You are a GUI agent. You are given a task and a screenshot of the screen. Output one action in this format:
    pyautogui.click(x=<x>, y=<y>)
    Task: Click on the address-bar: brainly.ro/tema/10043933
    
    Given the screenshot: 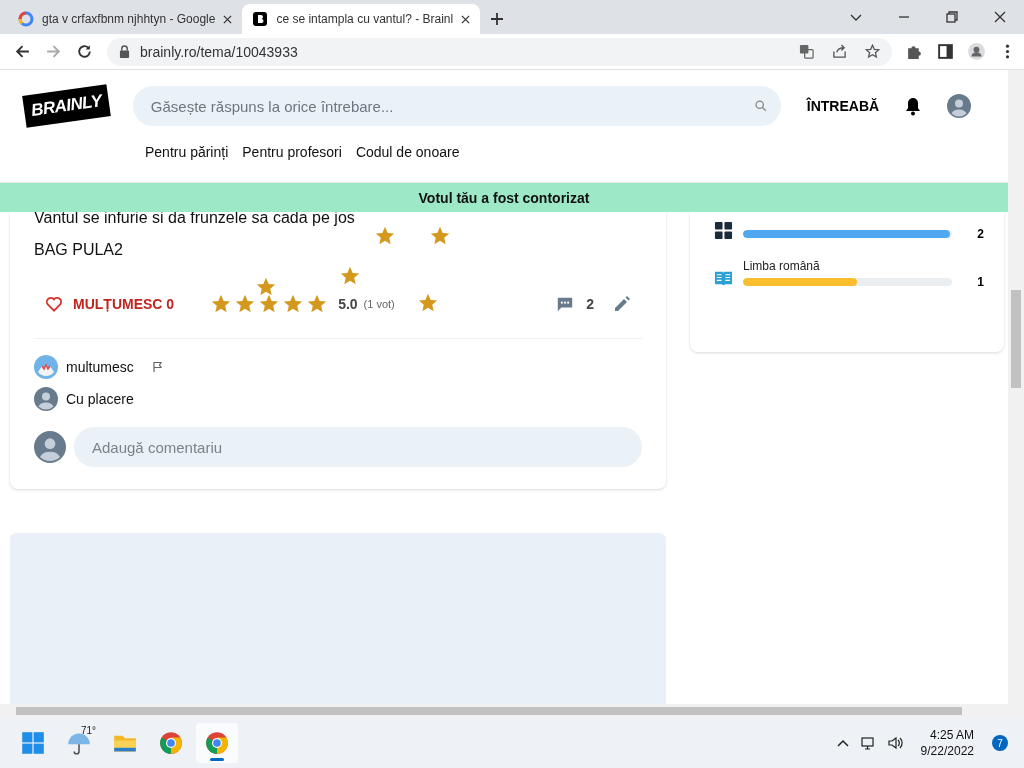 What is the action you would take?
    pyautogui.click(x=499, y=51)
    